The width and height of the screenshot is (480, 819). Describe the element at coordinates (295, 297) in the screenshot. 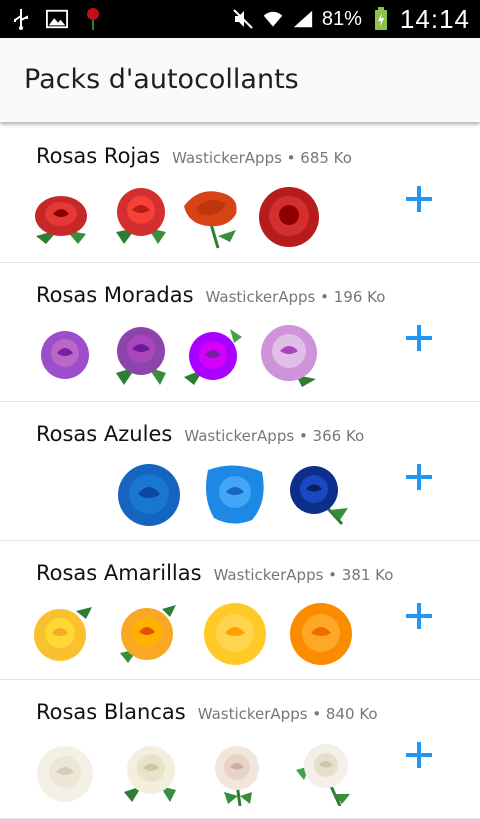

I see `pack-meta: WastickerApps • 196 Ko` at that location.